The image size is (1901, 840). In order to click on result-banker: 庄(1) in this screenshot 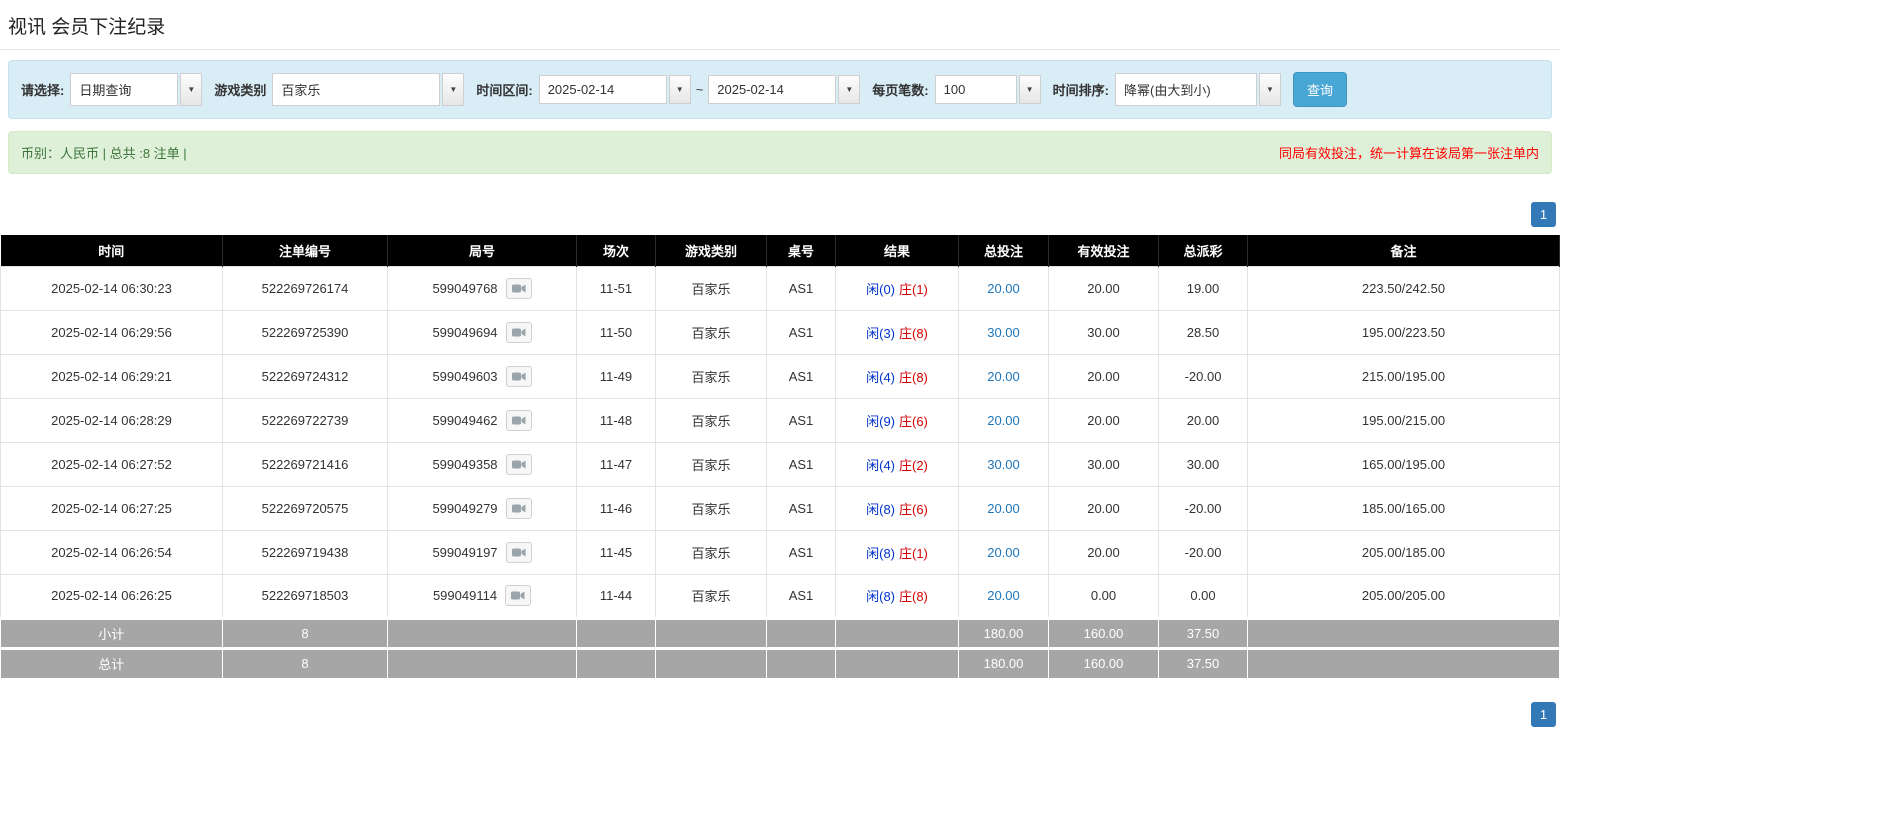, I will do `click(913, 289)`.